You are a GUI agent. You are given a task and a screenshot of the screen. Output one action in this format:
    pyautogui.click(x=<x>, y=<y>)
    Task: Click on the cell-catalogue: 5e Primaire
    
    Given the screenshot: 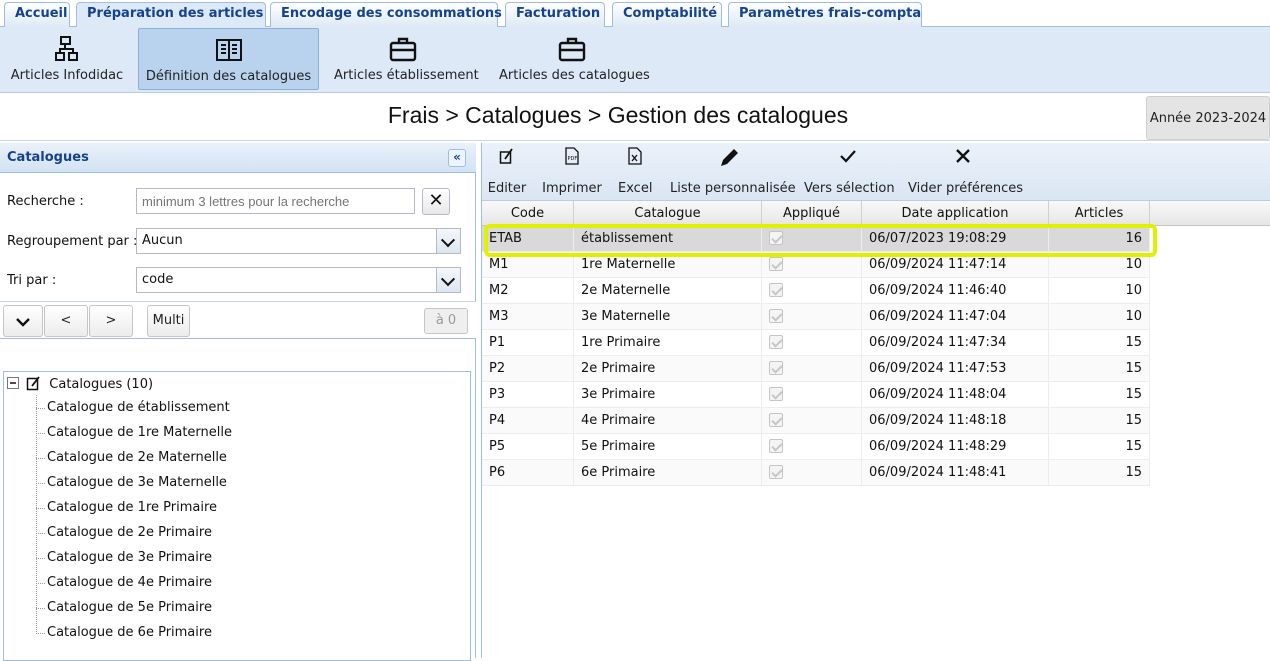 What is the action you would take?
    pyautogui.click(x=668, y=447)
    